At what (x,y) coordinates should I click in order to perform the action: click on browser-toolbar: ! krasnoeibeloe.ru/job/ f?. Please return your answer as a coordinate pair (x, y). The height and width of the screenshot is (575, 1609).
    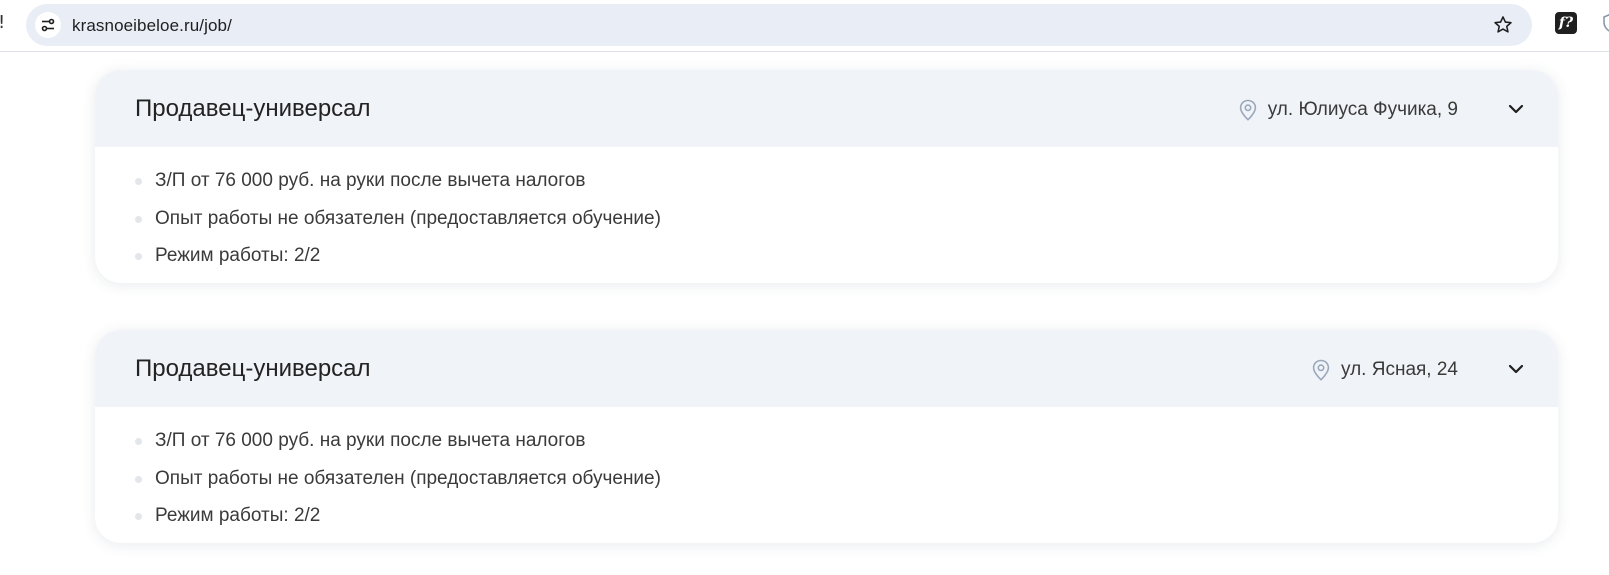
    Looking at the image, I should click on (804, 26).